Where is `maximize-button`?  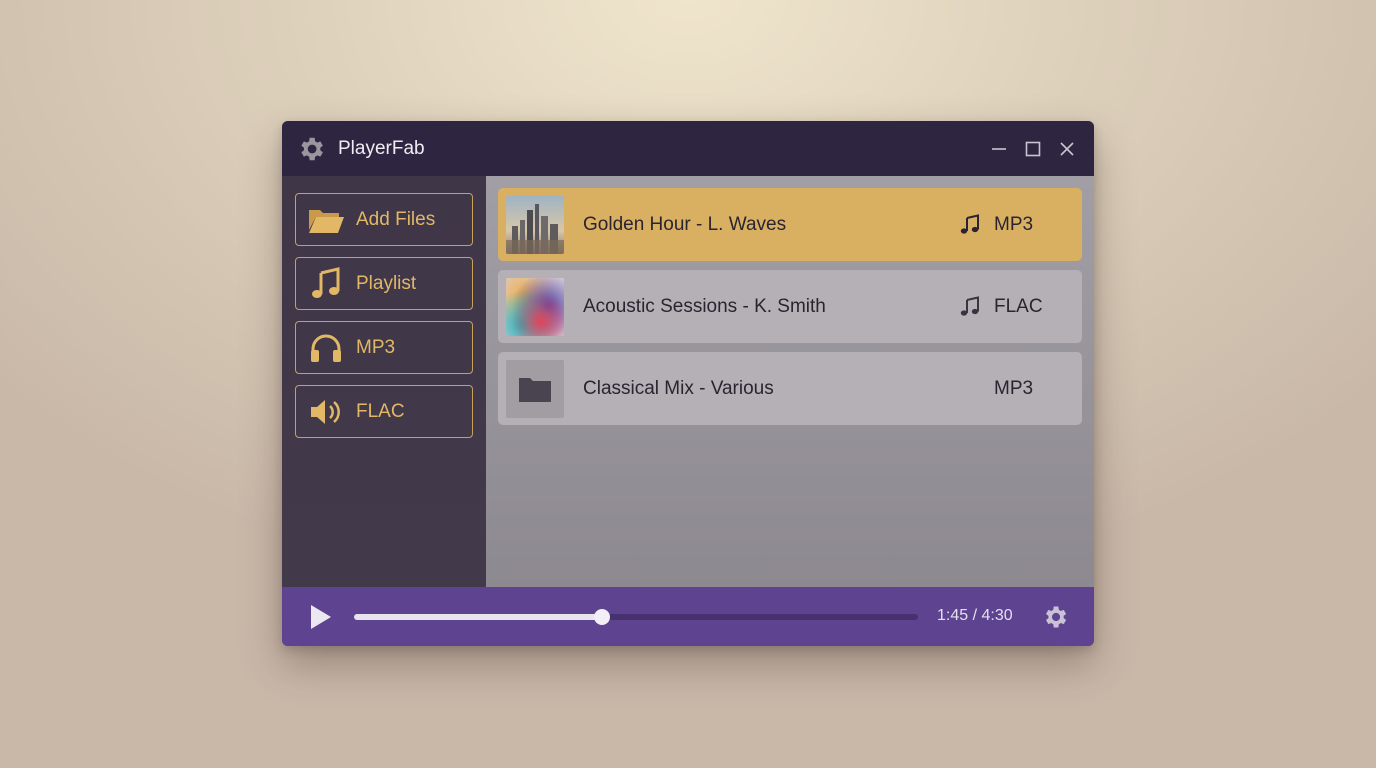
maximize-button is located at coordinates (1033, 149).